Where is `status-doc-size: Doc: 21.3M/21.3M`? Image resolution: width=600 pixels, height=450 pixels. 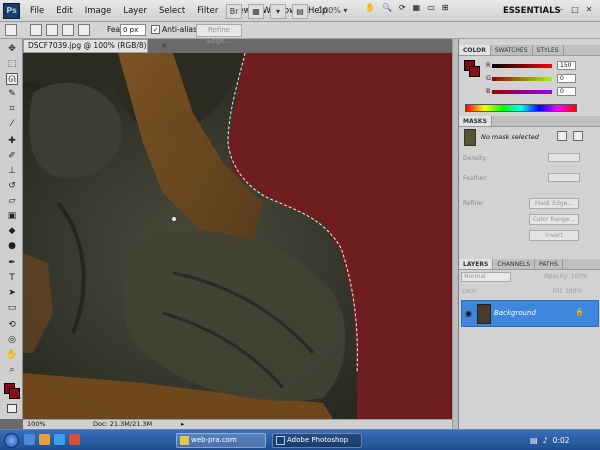
status-doc-size: Doc: 21.3M/21.3M is located at coordinates (123, 424).